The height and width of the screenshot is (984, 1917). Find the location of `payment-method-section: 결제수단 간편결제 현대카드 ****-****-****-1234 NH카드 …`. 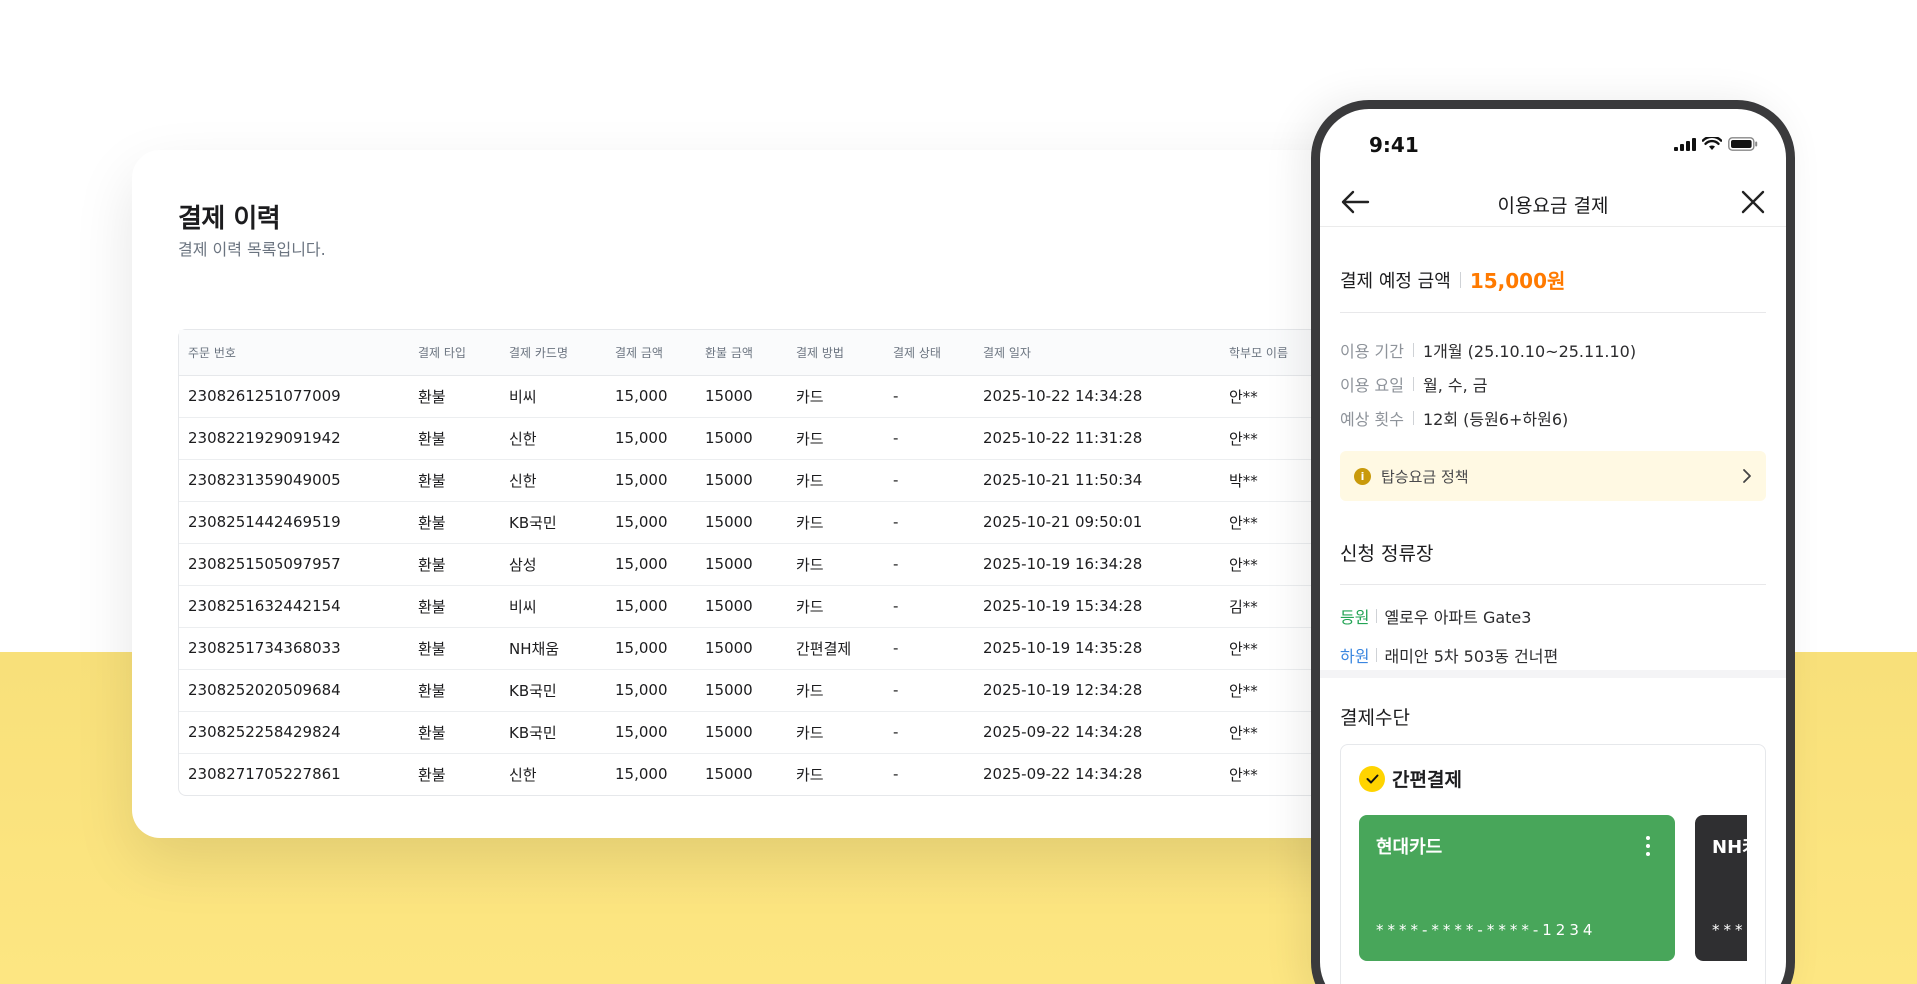

payment-method-section: 결제수단 간편결제 현대카드 ****-****-****-1234 NH카드 … is located at coordinates (1553, 843).